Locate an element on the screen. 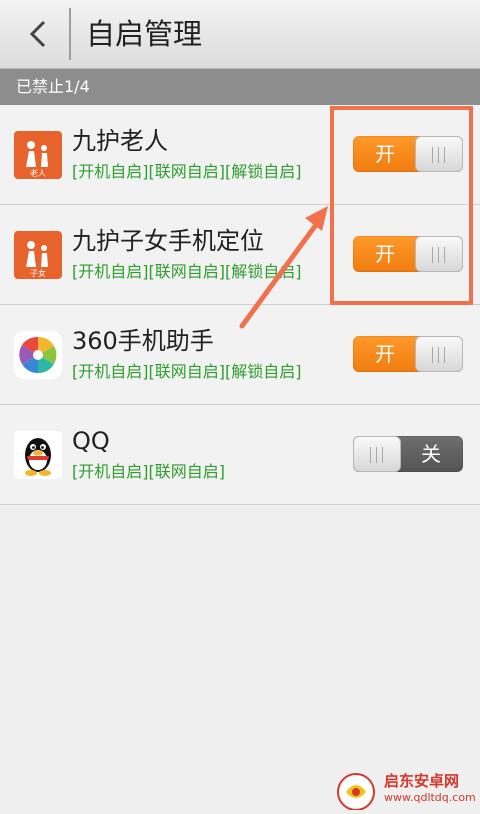  watermark-logo-icon is located at coordinates (356, 791).